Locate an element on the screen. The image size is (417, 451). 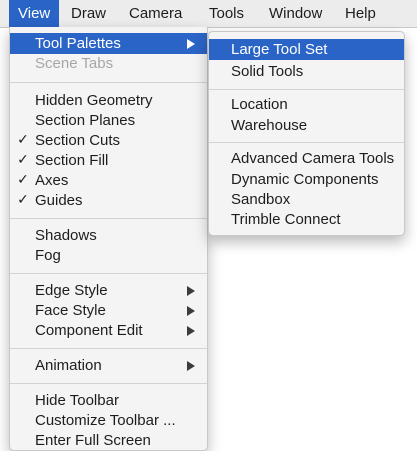
menu-item-shadows: Shadows is located at coordinates (108, 235).